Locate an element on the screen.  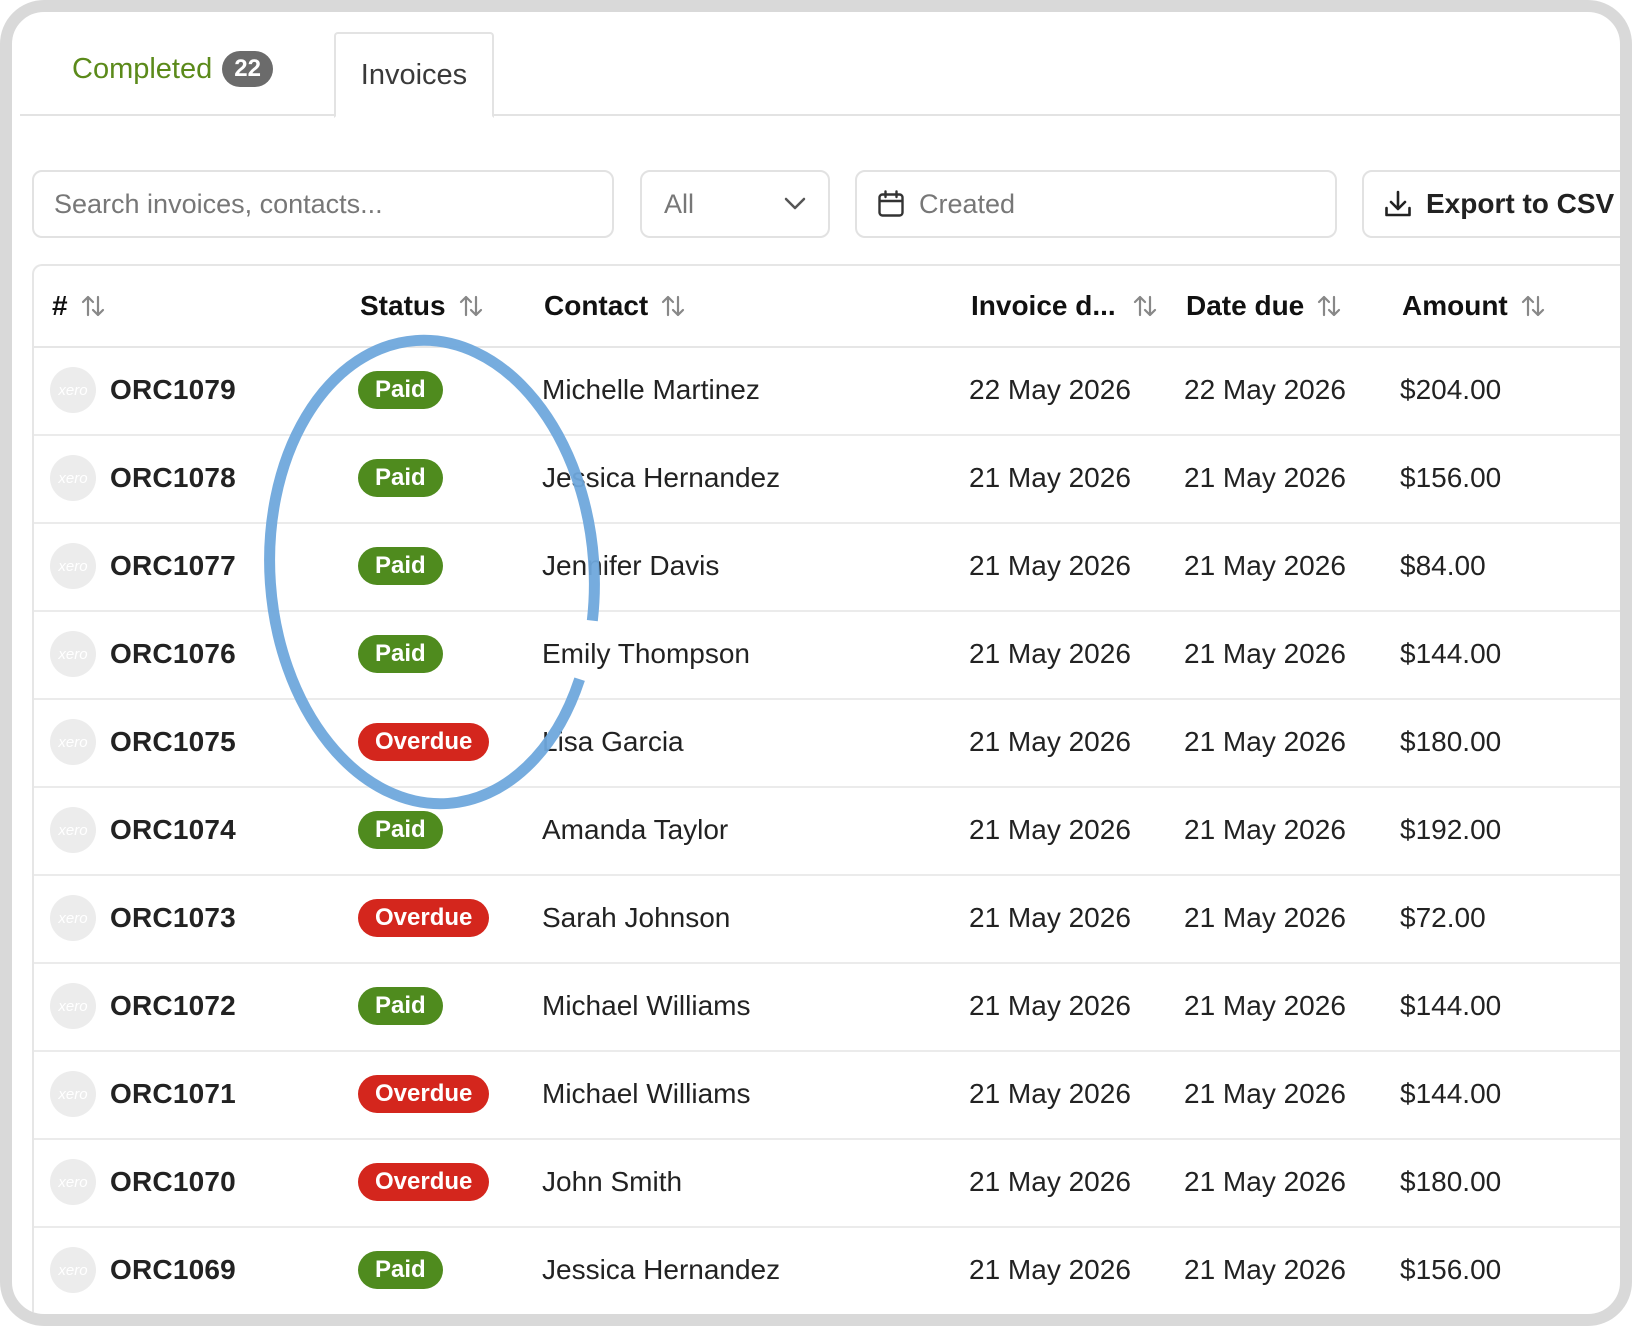
tab-completed: Completed 22 is located at coordinates (172, 69).